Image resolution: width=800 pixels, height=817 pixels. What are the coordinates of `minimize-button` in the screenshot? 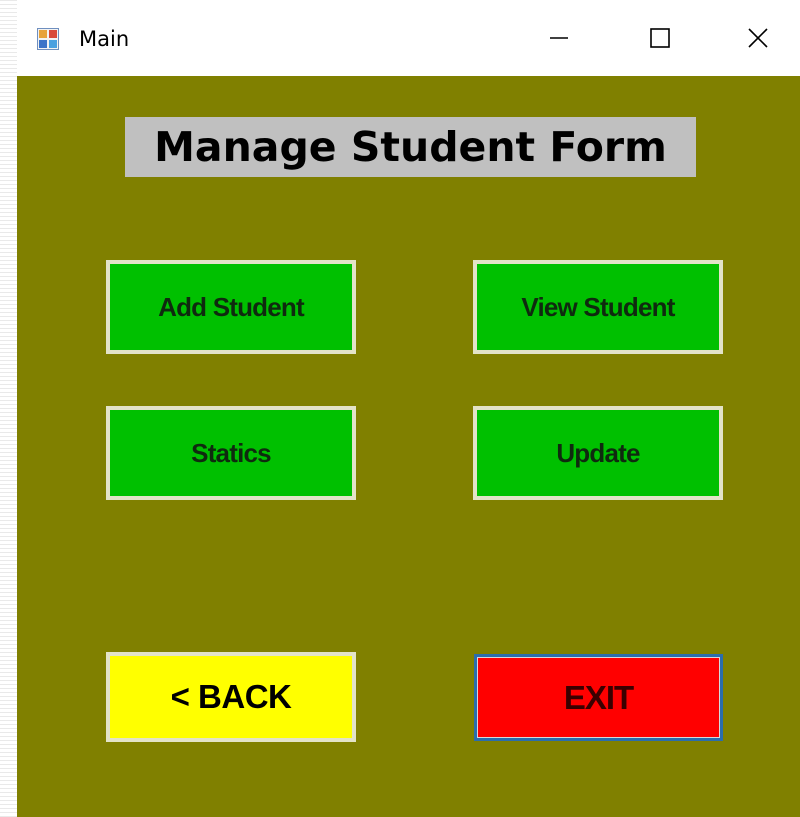 It's located at (559, 40).